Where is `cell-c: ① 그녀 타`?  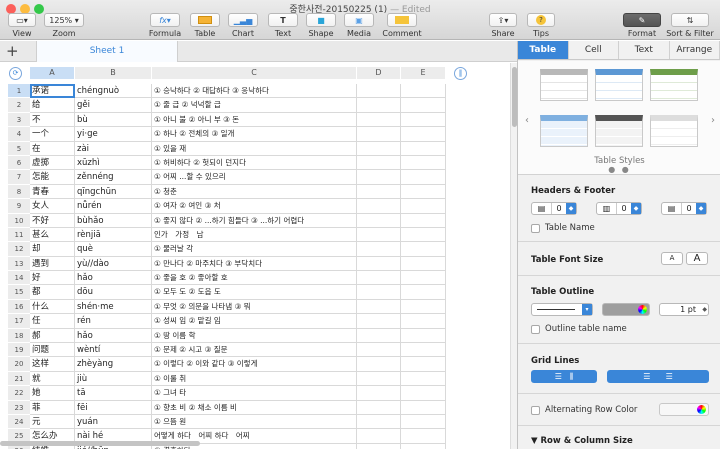
cell-c: ① 그녀 타 is located at coordinates (254, 393).